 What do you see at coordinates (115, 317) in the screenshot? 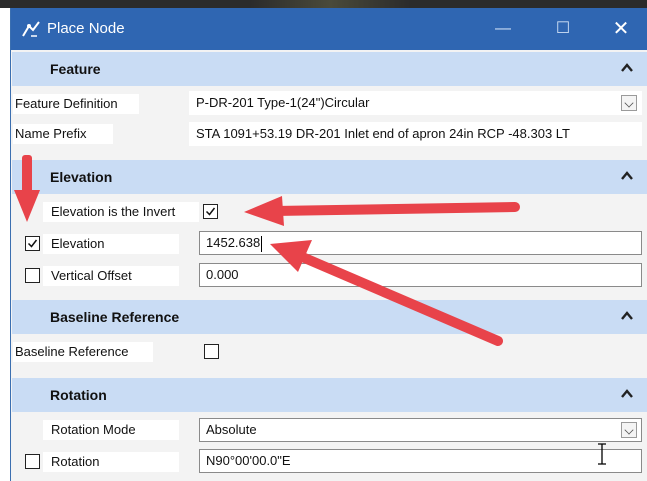
I see `baseline-panel-title: Baseline Reference` at bounding box center [115, 317].